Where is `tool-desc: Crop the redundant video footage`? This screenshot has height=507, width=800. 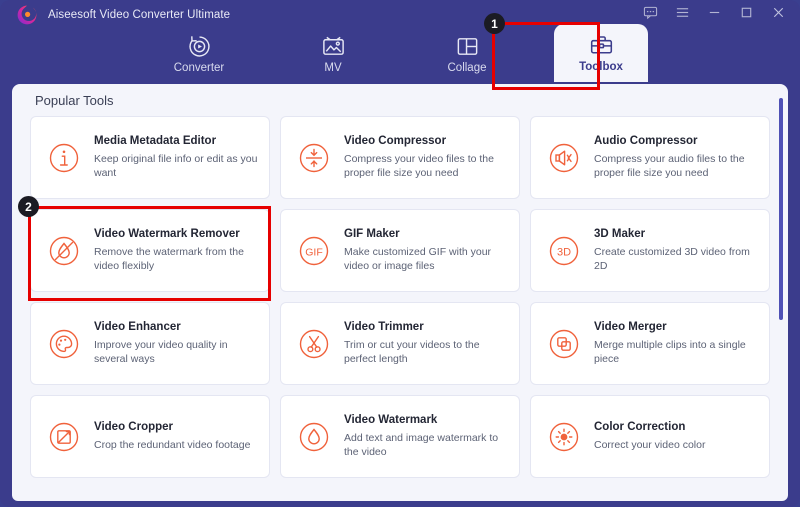
tool-desc: Crop the redundant video footage is located at coordinates (172, 445).